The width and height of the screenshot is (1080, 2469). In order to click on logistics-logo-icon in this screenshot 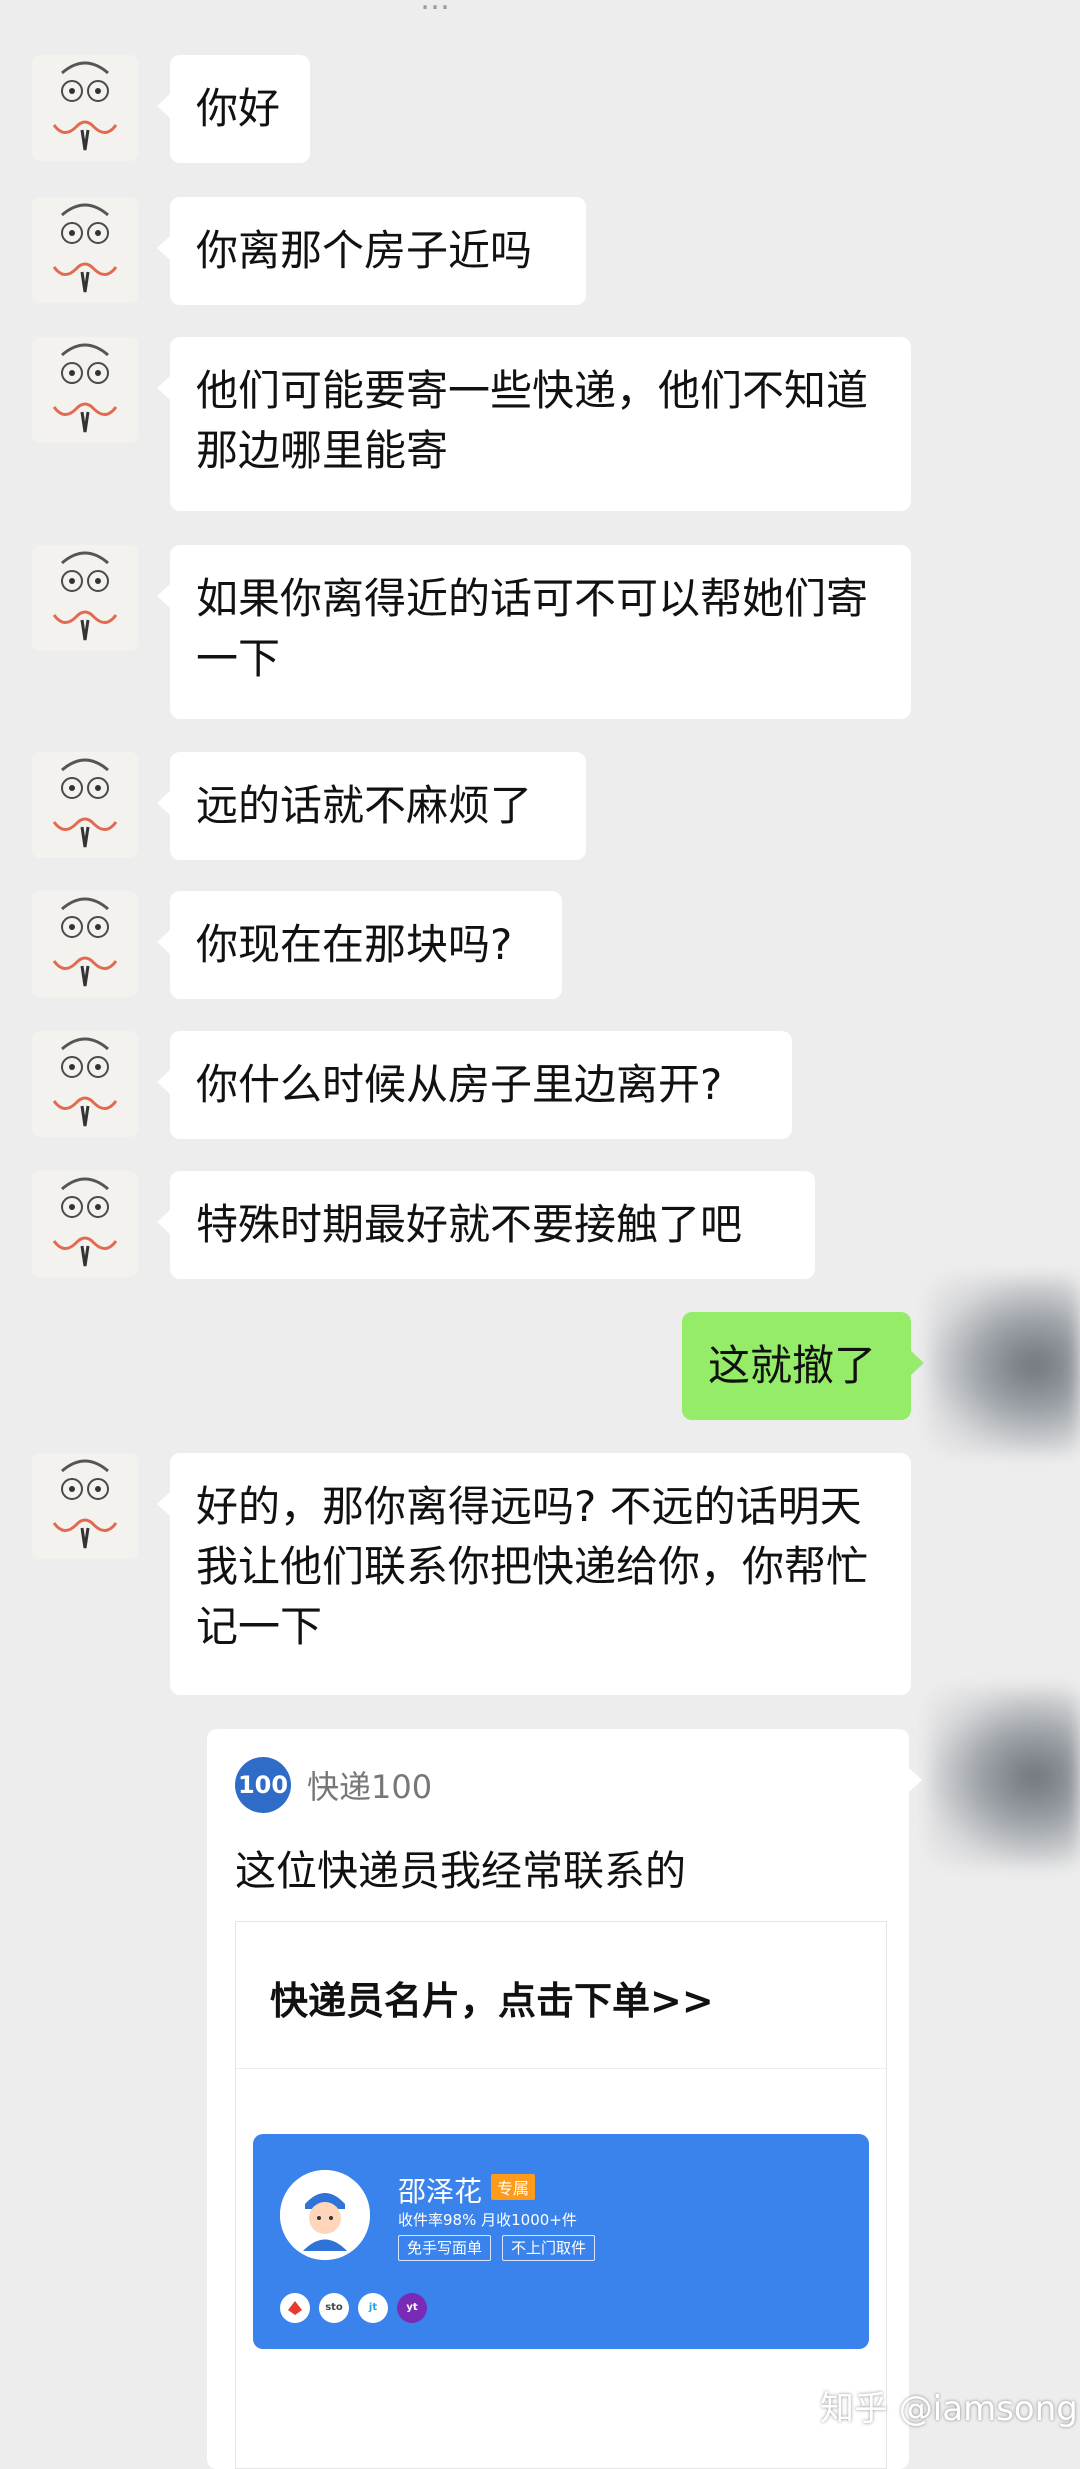, I will do `click(295, 2308)`.